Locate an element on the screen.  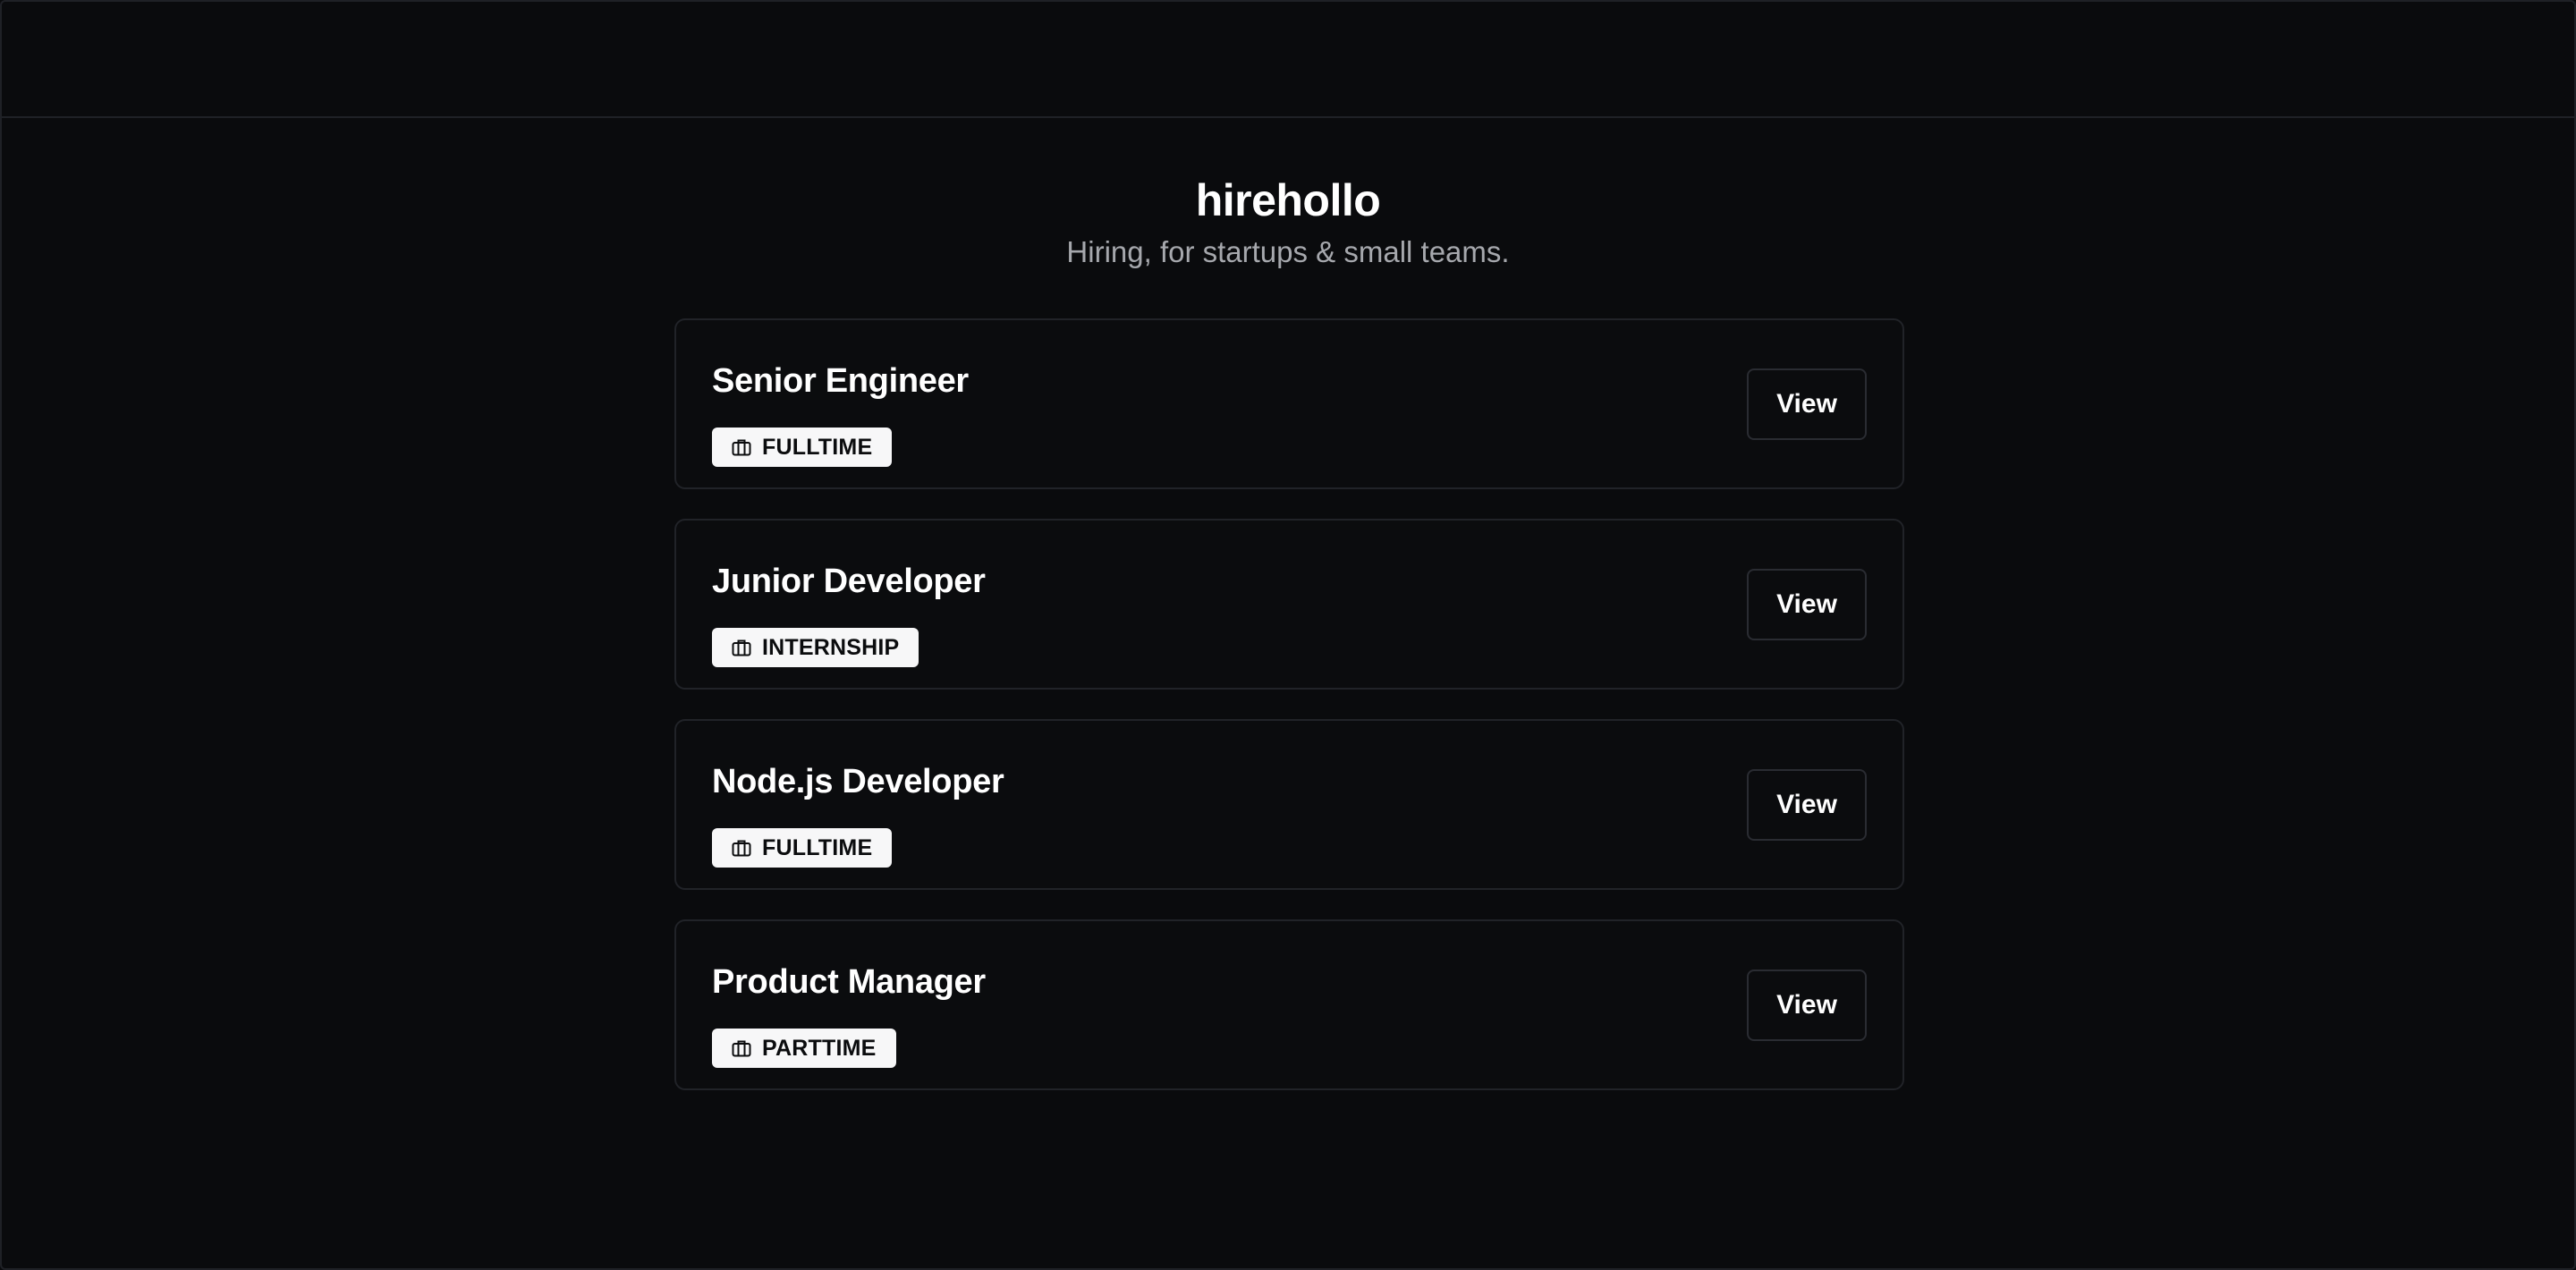
job-title: Product Manager is located at coordinates (849, 982).